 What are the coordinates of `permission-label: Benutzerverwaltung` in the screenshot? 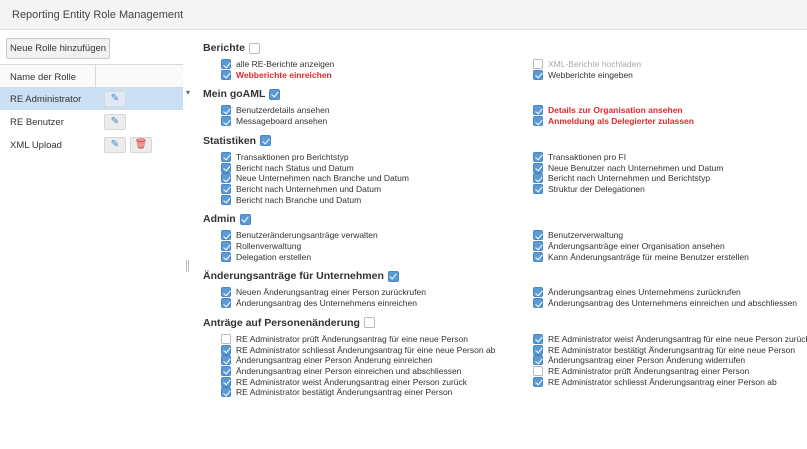 It's located at (586, 235).